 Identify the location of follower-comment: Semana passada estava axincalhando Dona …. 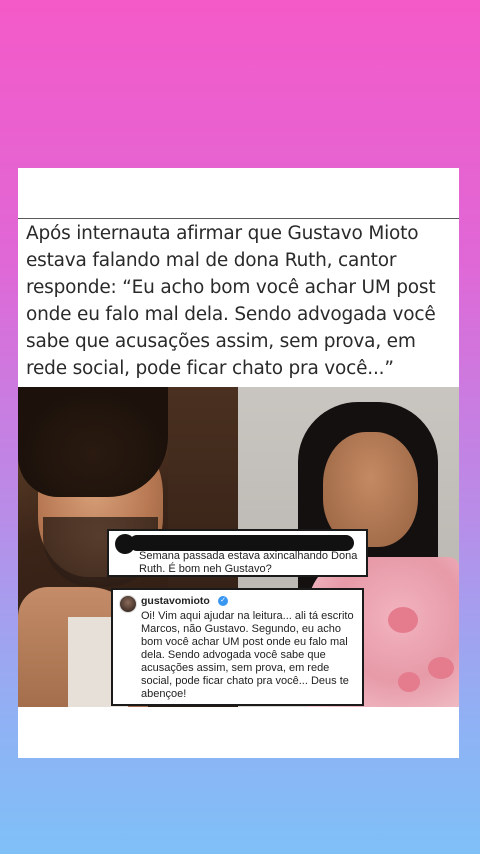
(237, 553).